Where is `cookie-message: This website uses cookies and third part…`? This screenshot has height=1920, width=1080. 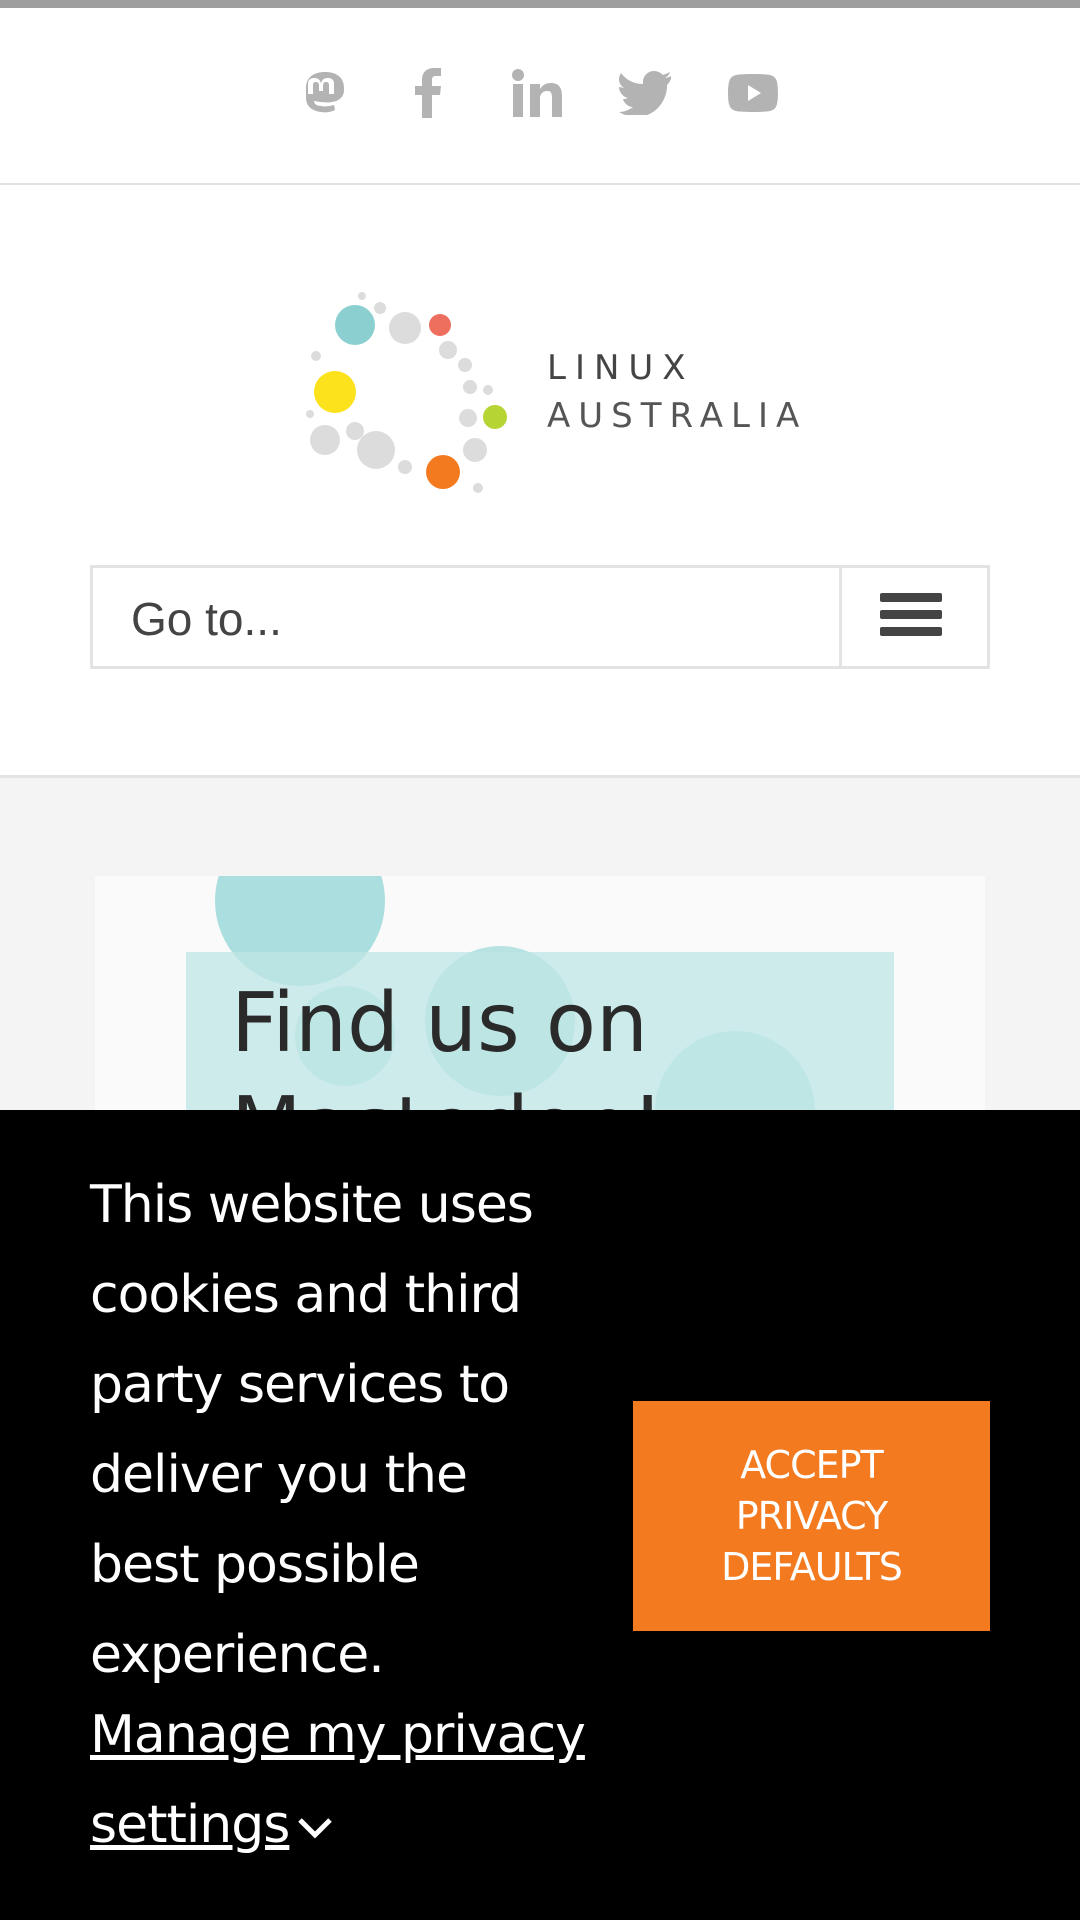
cookie-message: This website uses cookies and third part… is located at coordinates (312, 1430).